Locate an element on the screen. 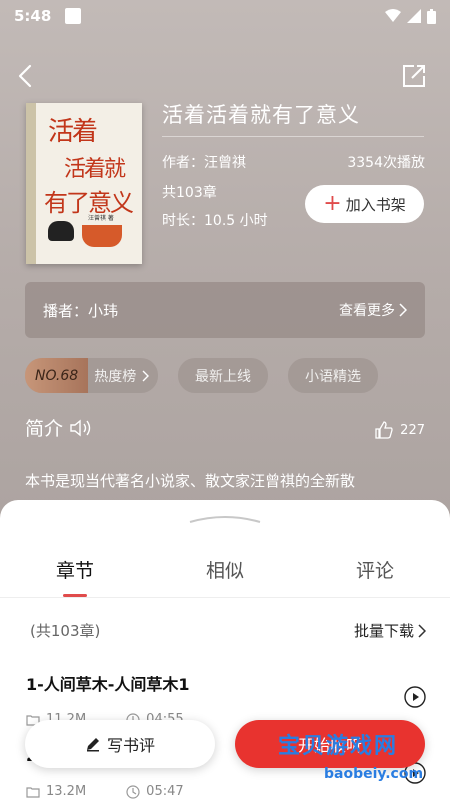 Image resolution: width=450 pixels, height=800 pixels. chapter-count: 共103章 is located at coordinates (189, 193).